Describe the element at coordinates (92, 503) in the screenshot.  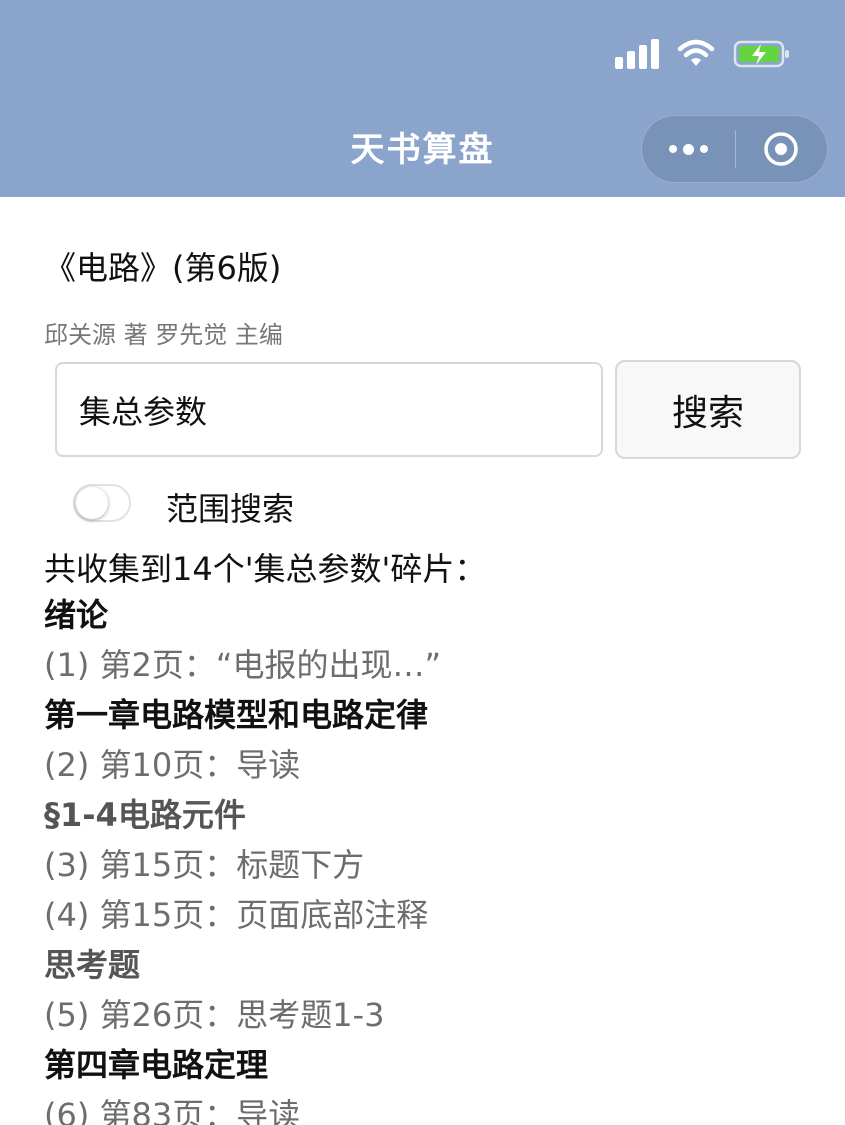
I see `toggle-knob` at that location.